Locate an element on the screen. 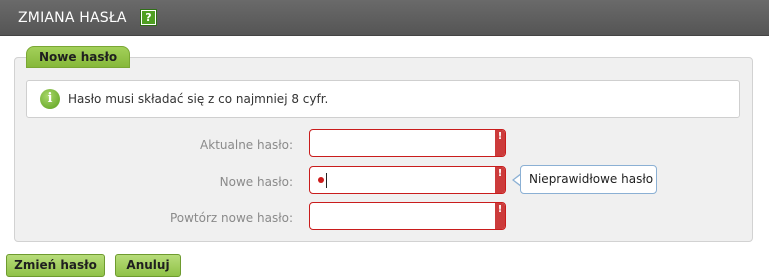 The width and height of the screenshot is (769, 280). page-header: ZMIANA HASŁA ? is located at coordinates (384, 18).